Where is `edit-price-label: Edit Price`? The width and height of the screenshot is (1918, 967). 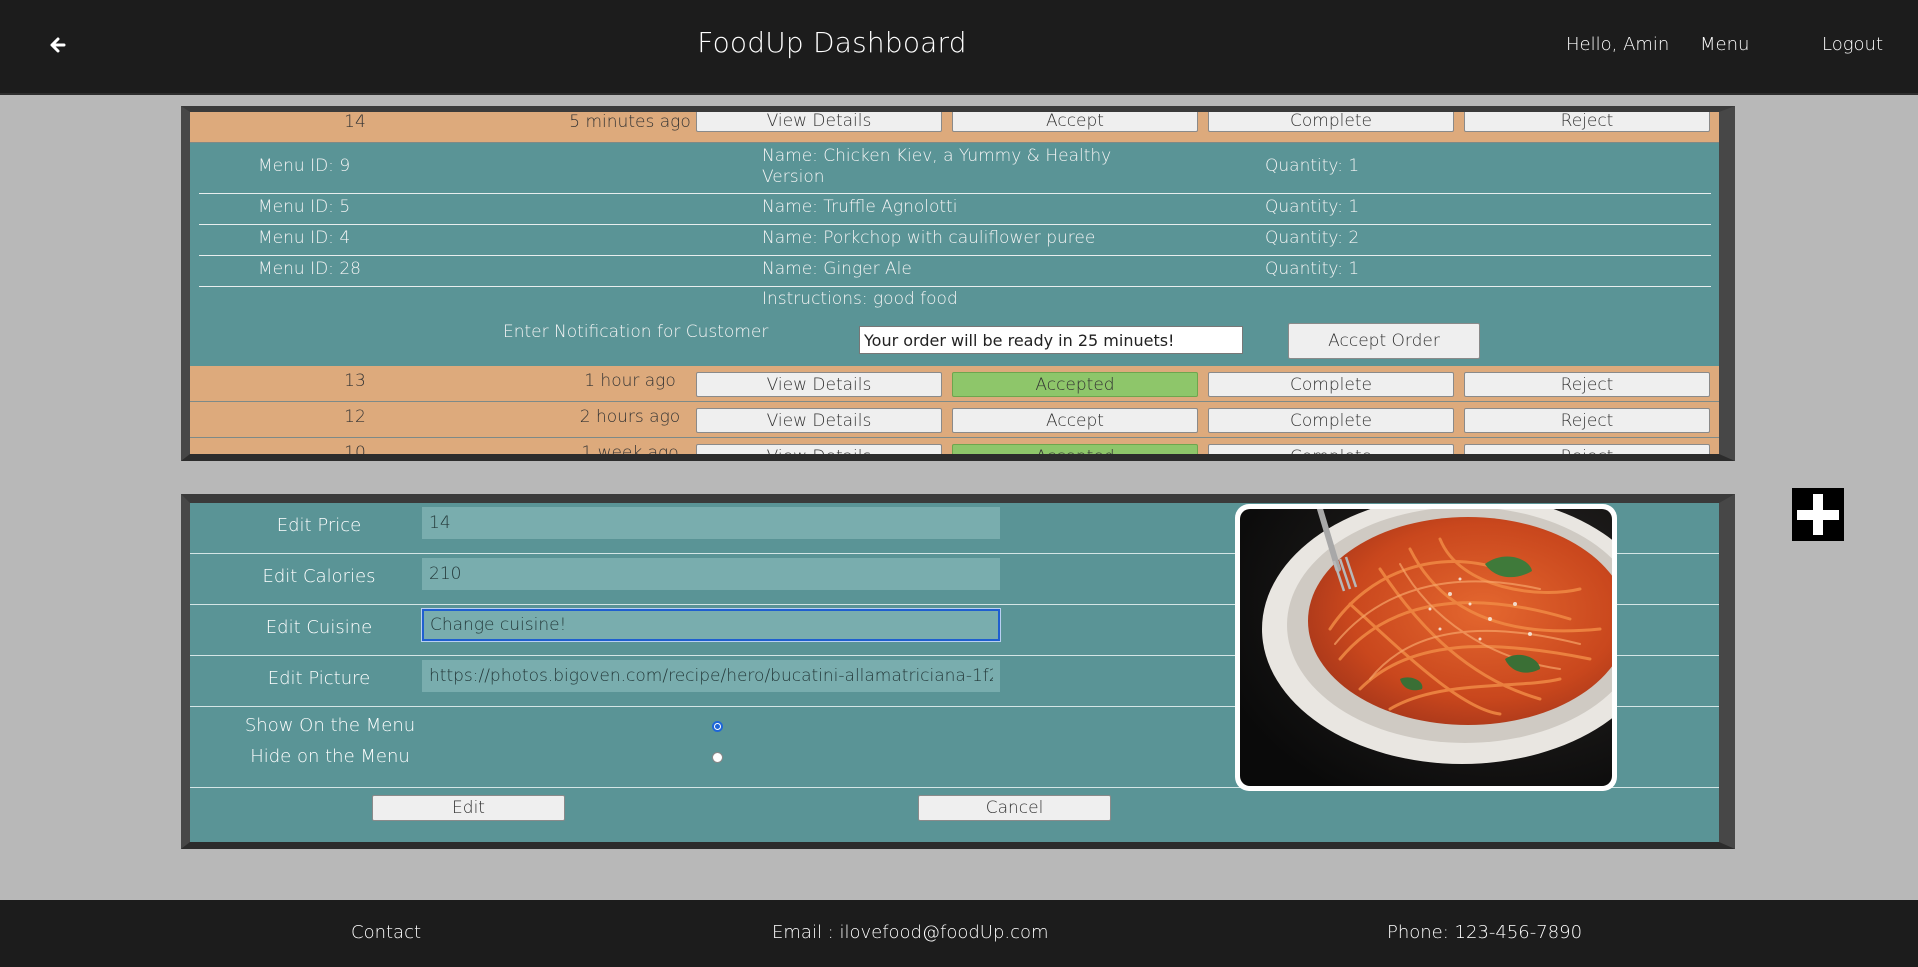 edit-price-label: Edit Price is located at coordinates (319, 525).